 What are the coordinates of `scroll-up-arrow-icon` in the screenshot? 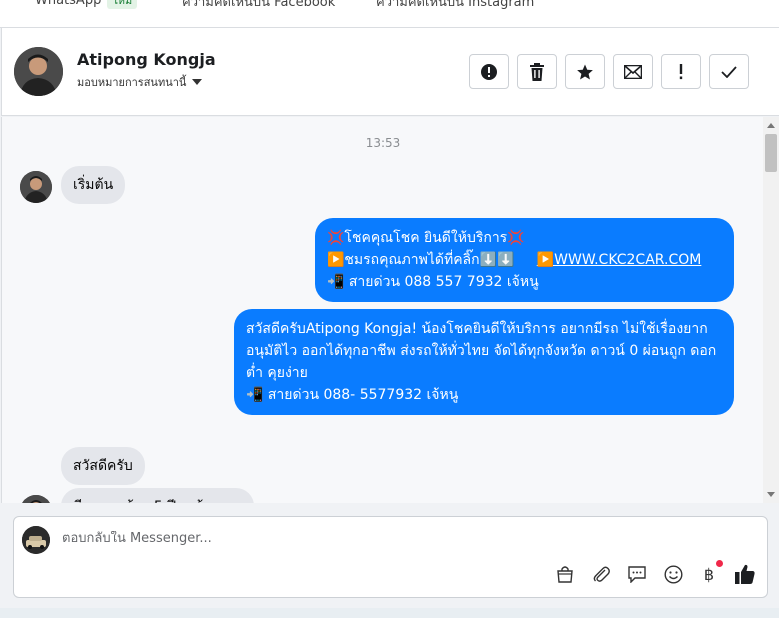 It's located at (771, 125).